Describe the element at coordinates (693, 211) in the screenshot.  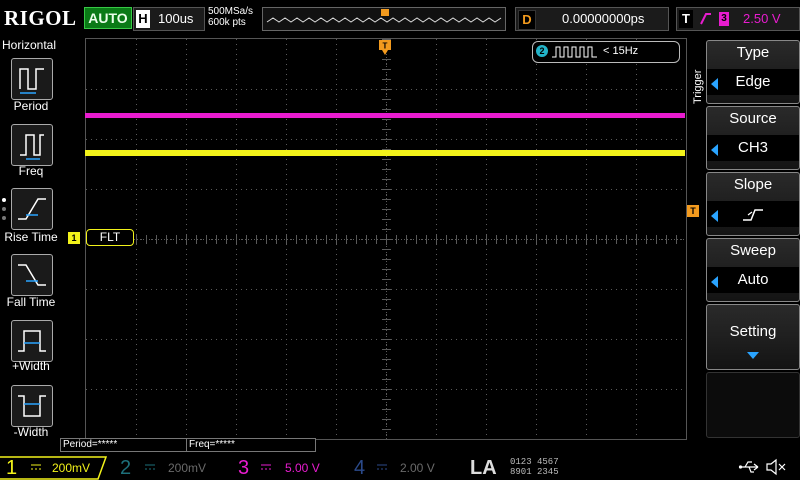
I see `trigger-level-marker: T` at that location.